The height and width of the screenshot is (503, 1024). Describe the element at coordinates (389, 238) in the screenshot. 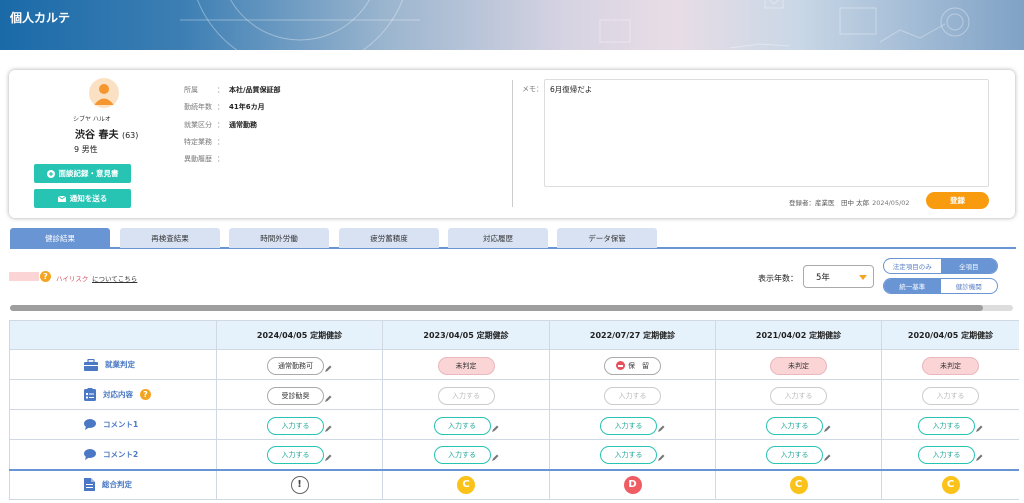

I see `tab-fatigue: 疲労蓄積度` at that location.